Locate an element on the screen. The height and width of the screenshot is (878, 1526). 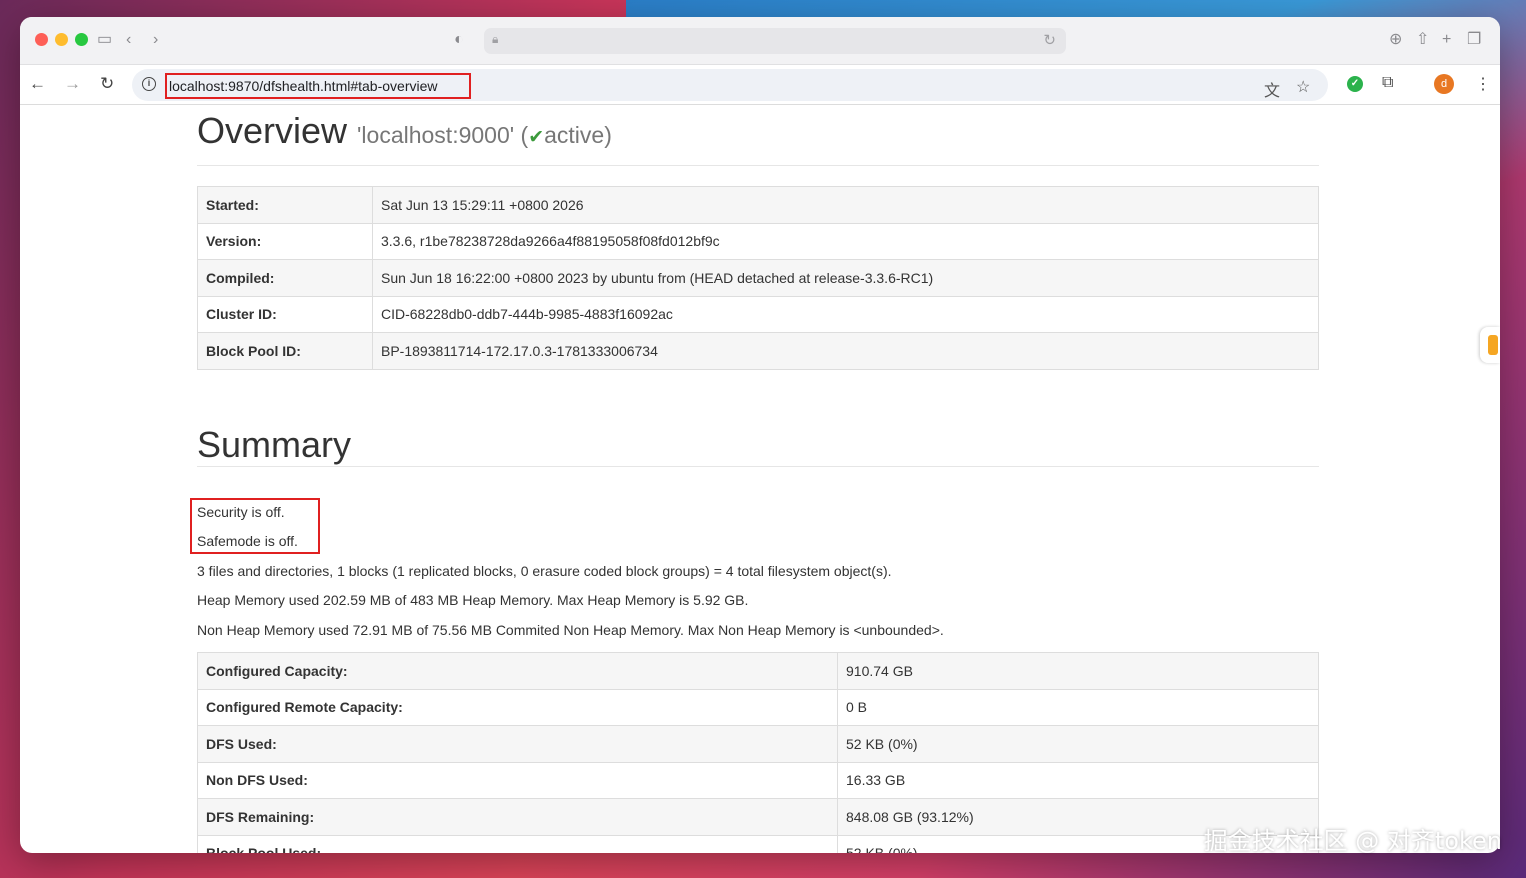
avatar: d is located at coordinates (1444, 84).